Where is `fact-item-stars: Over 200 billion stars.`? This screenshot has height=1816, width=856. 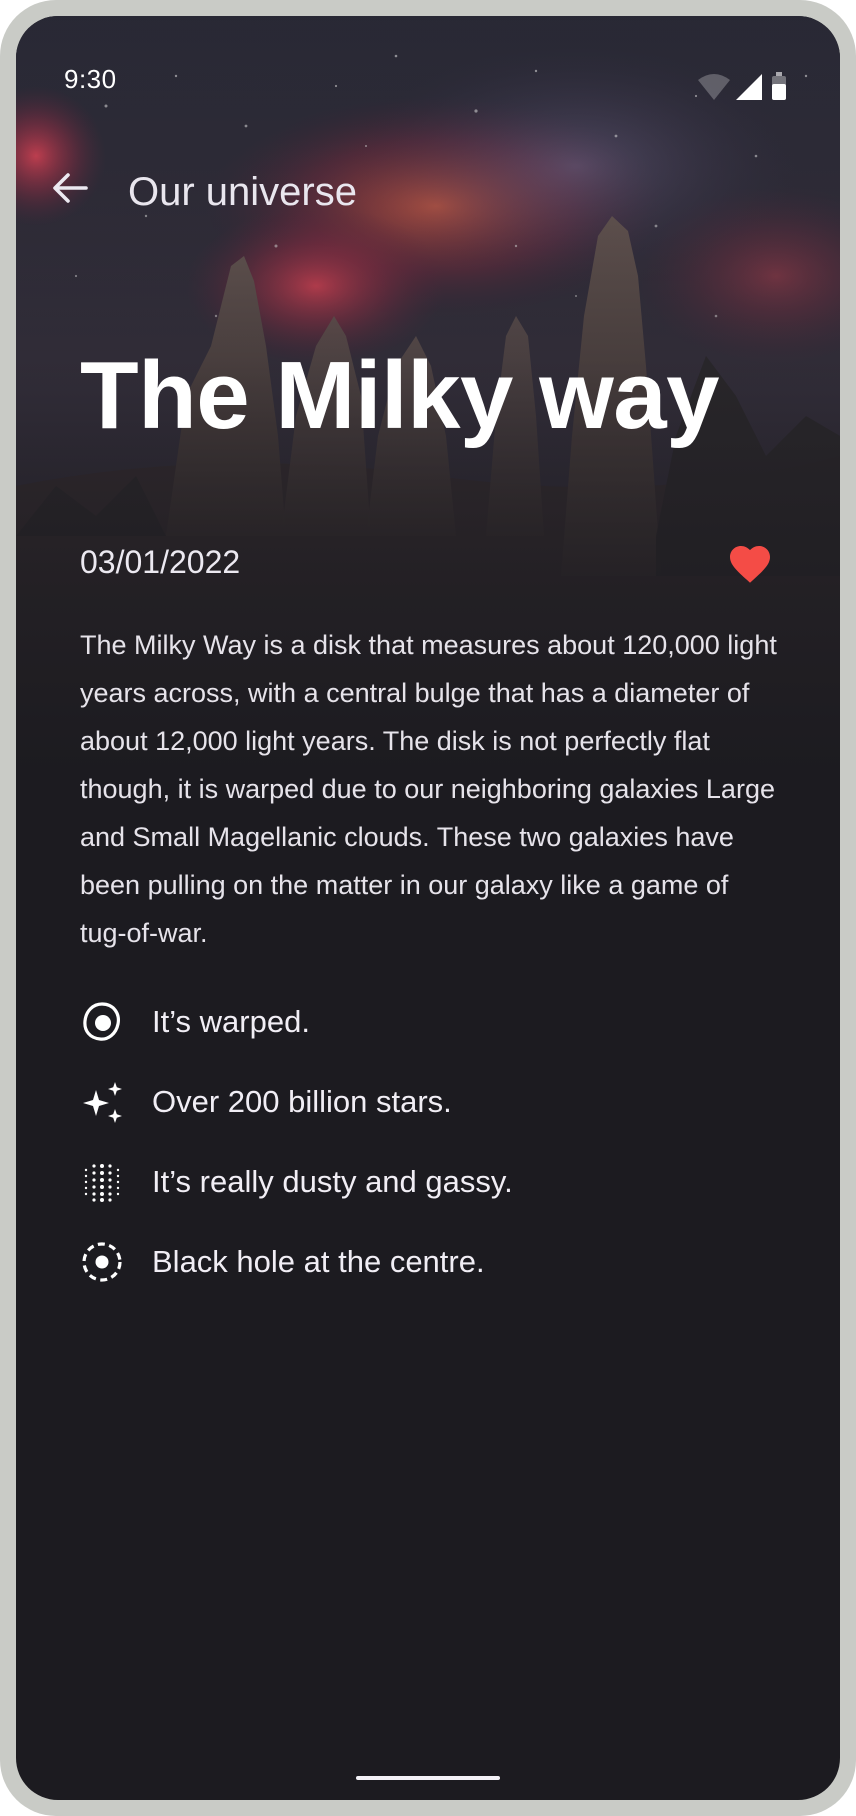
fact-item-stars: Over 200 billion stars. is located at coordinates (296, 1102).